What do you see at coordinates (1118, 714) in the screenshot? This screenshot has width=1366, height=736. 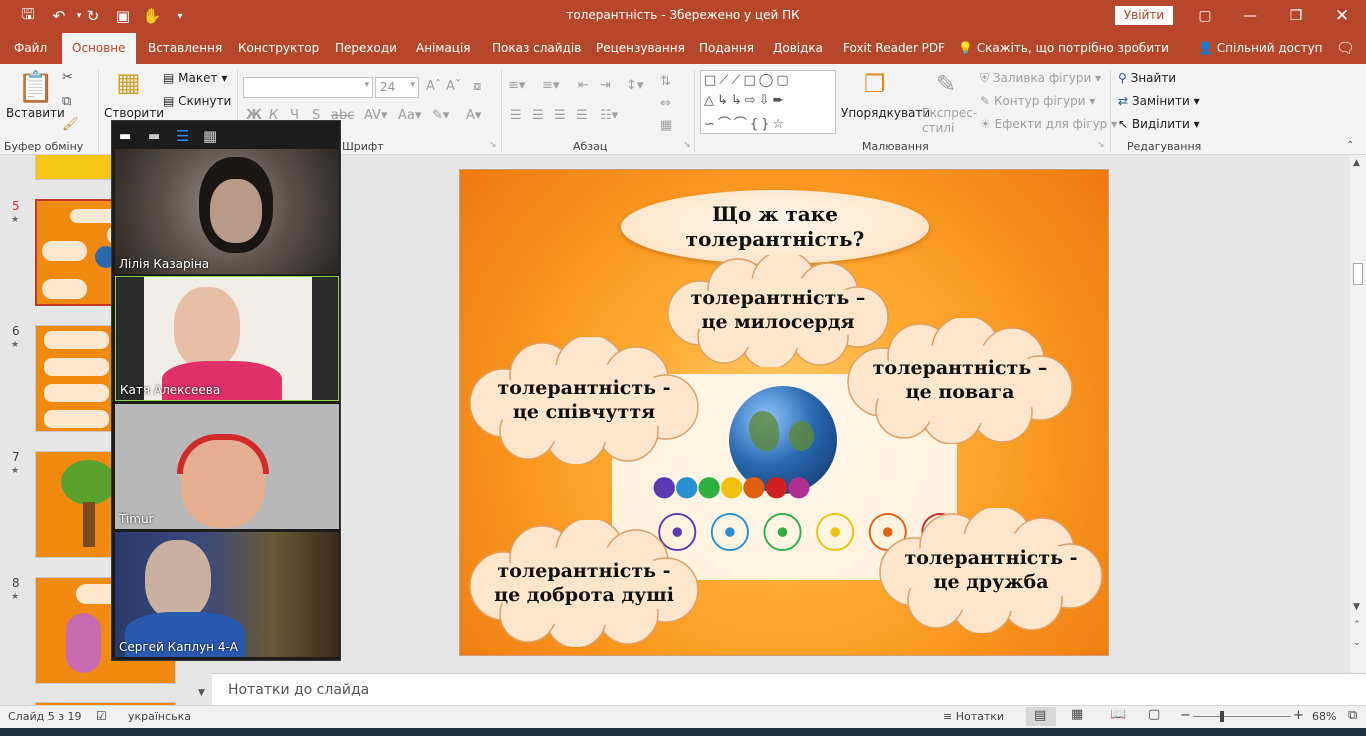 I see `reading-view-icon: 📖` at bounding box center [1118, 714].